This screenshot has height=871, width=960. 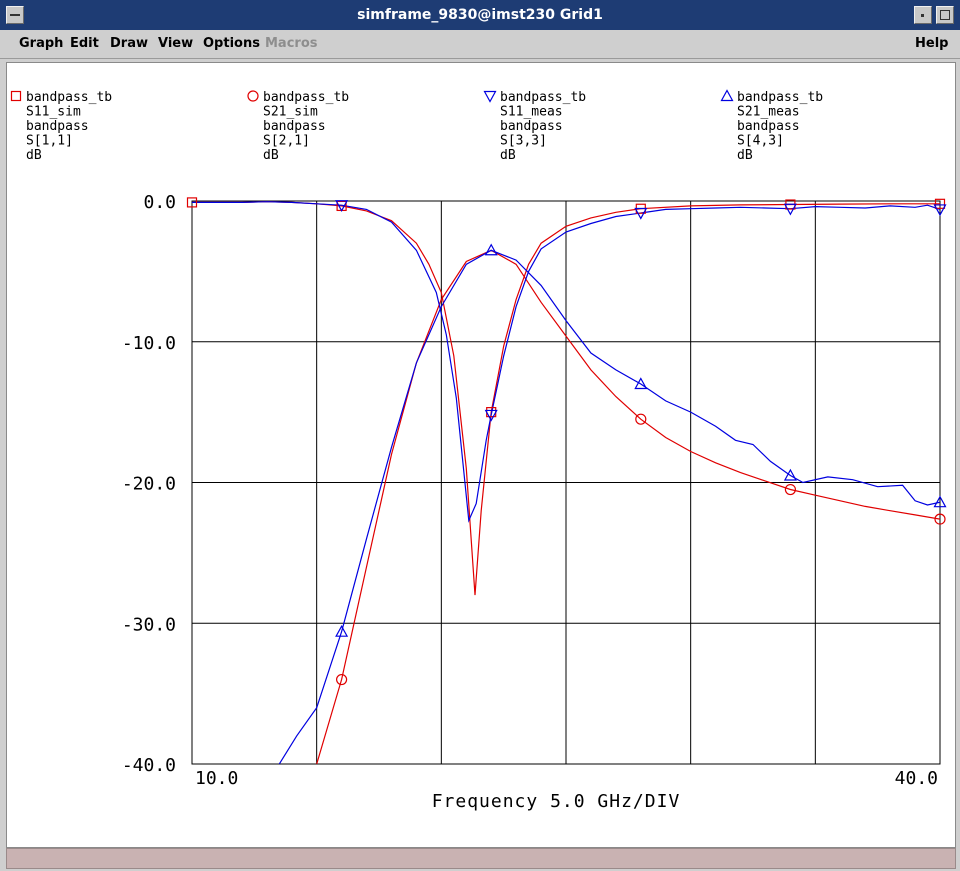 I want to click on legend-text: S11_sim, so click(x=53, y=112).